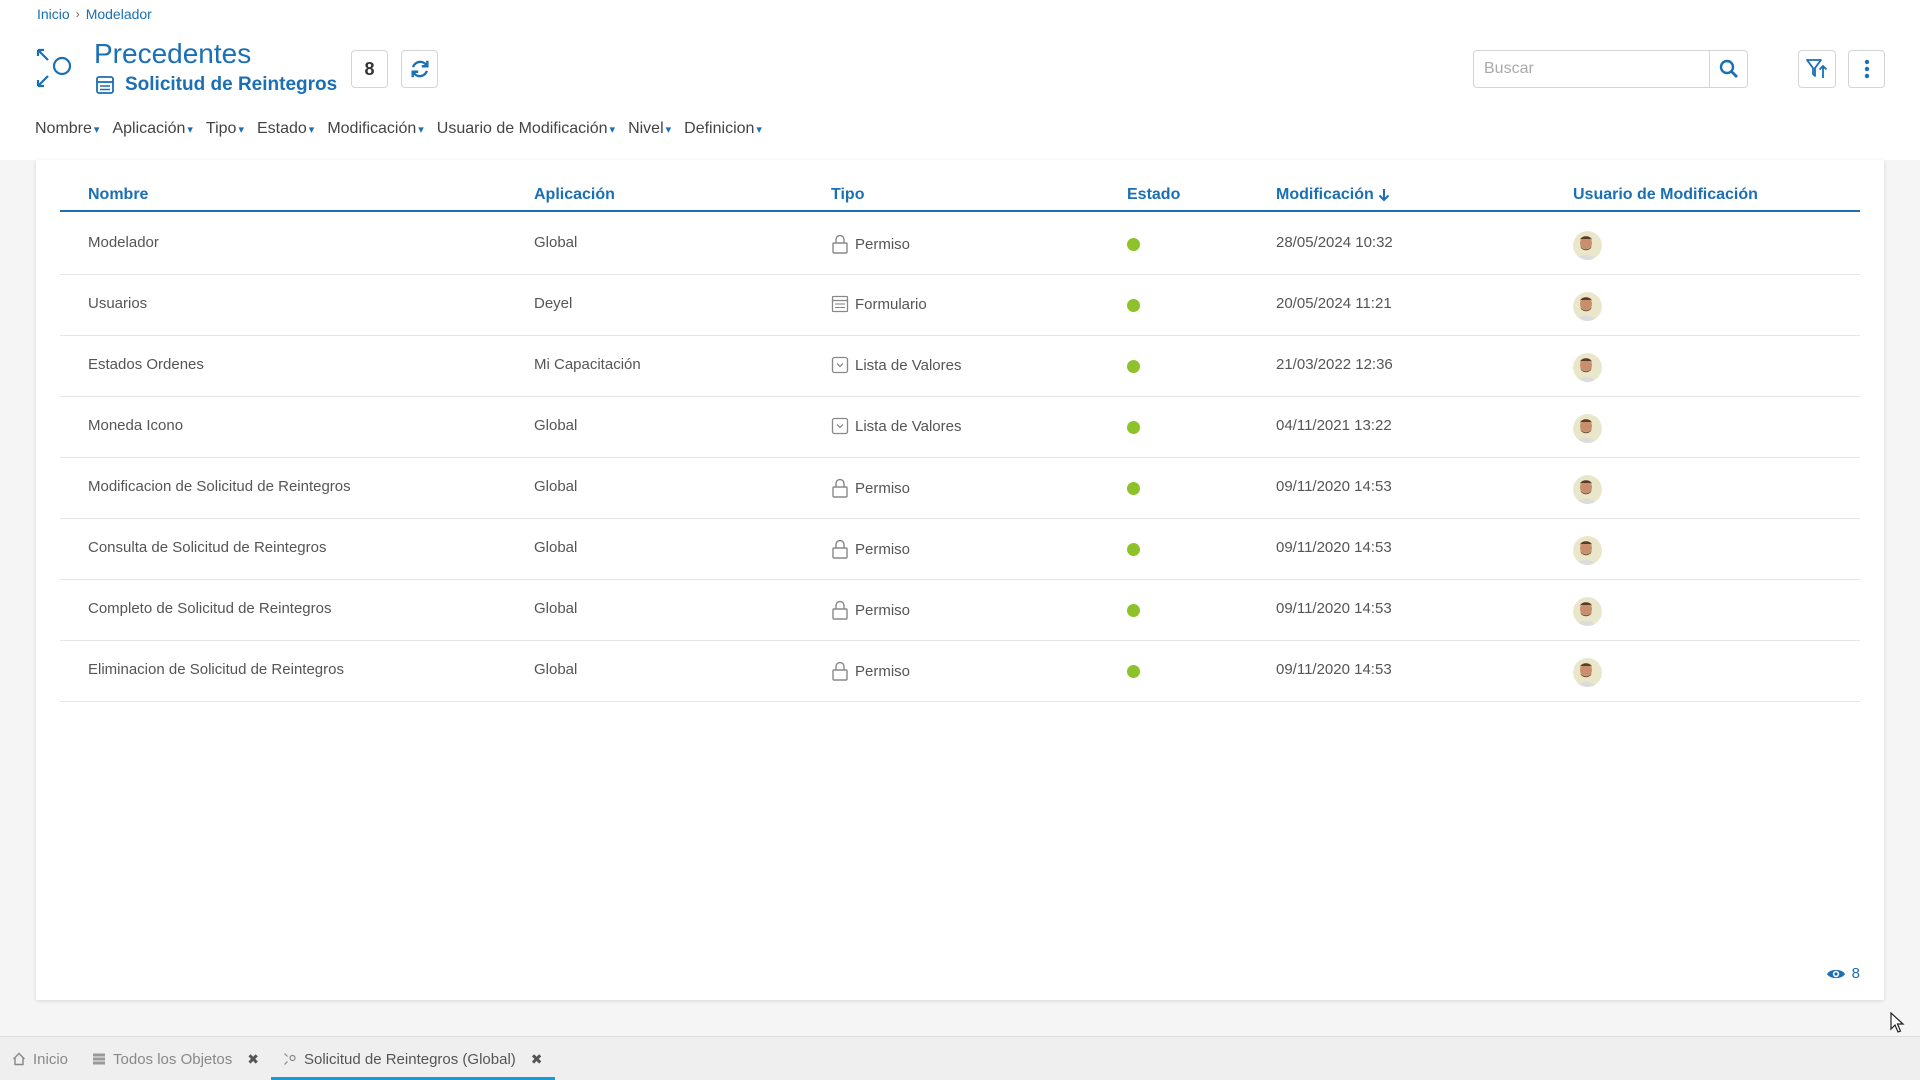 The image size is (1920, 1080). What do you see at coordinates (1817, 69) in the screenshot?
I see `filter-button` at bounding box center [1817, 69].